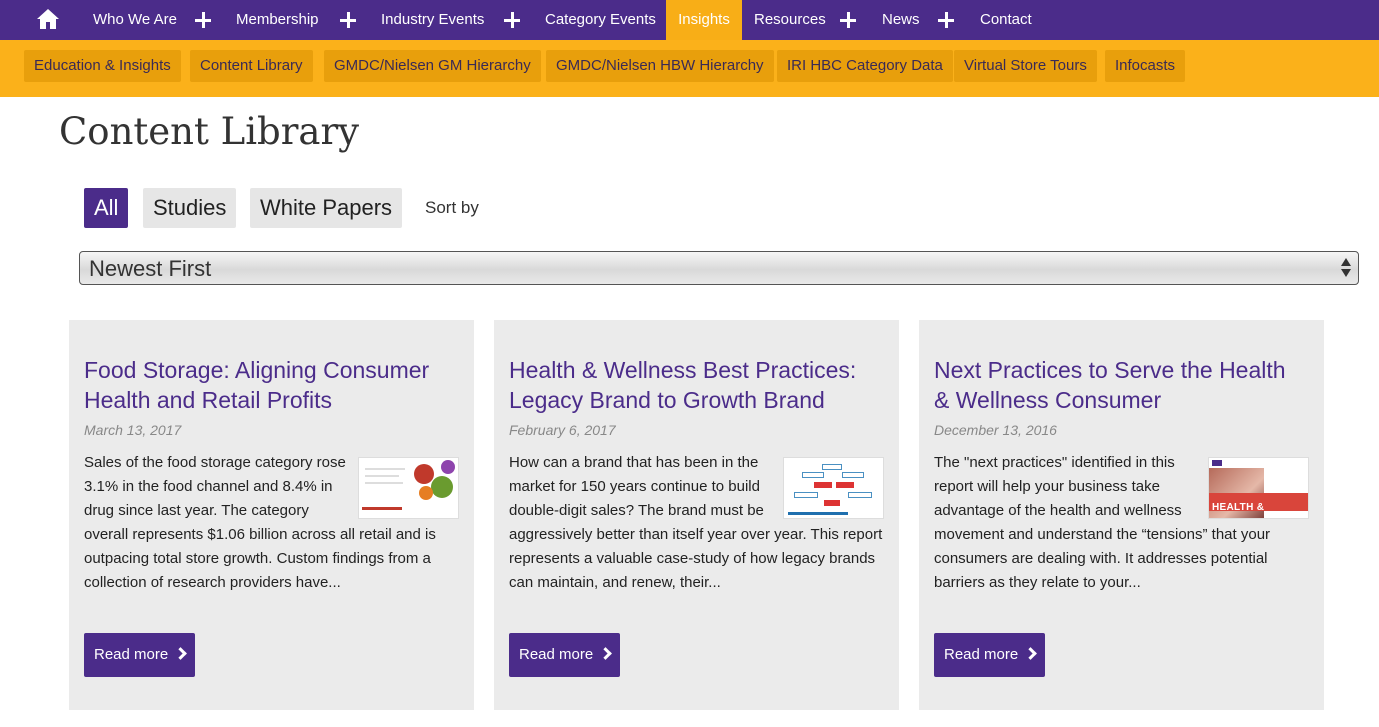  I want to click on card-date: February 6, 2017, so click(562, 430).